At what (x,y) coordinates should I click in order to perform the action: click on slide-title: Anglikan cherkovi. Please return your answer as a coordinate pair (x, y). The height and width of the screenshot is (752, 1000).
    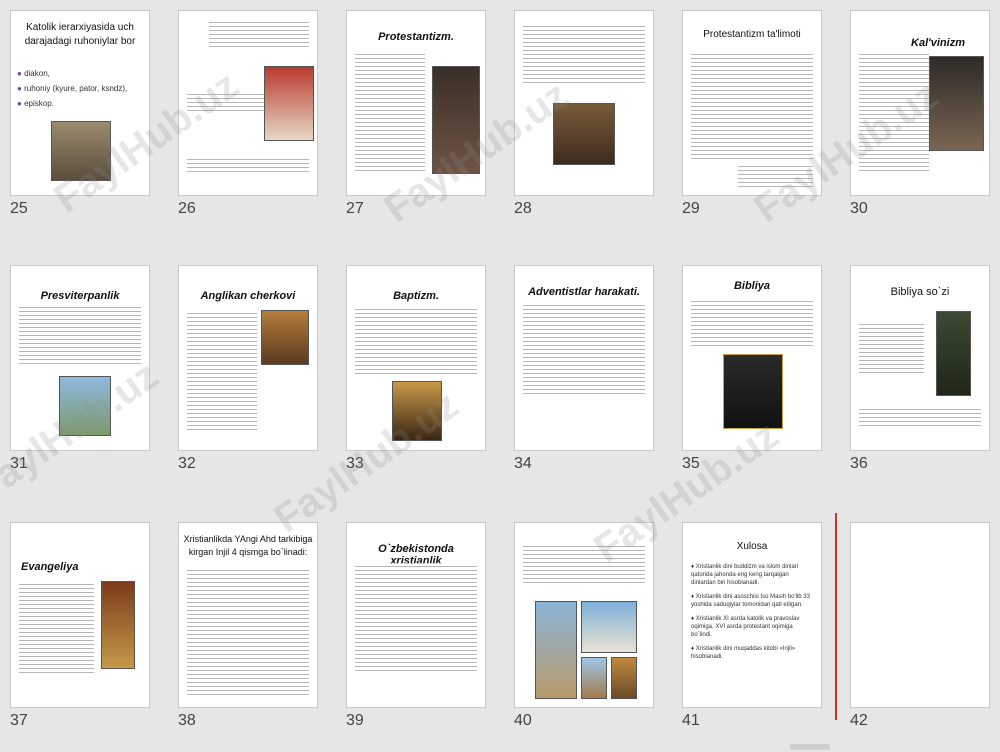
    Looking at the image, I should click on (248, 296).